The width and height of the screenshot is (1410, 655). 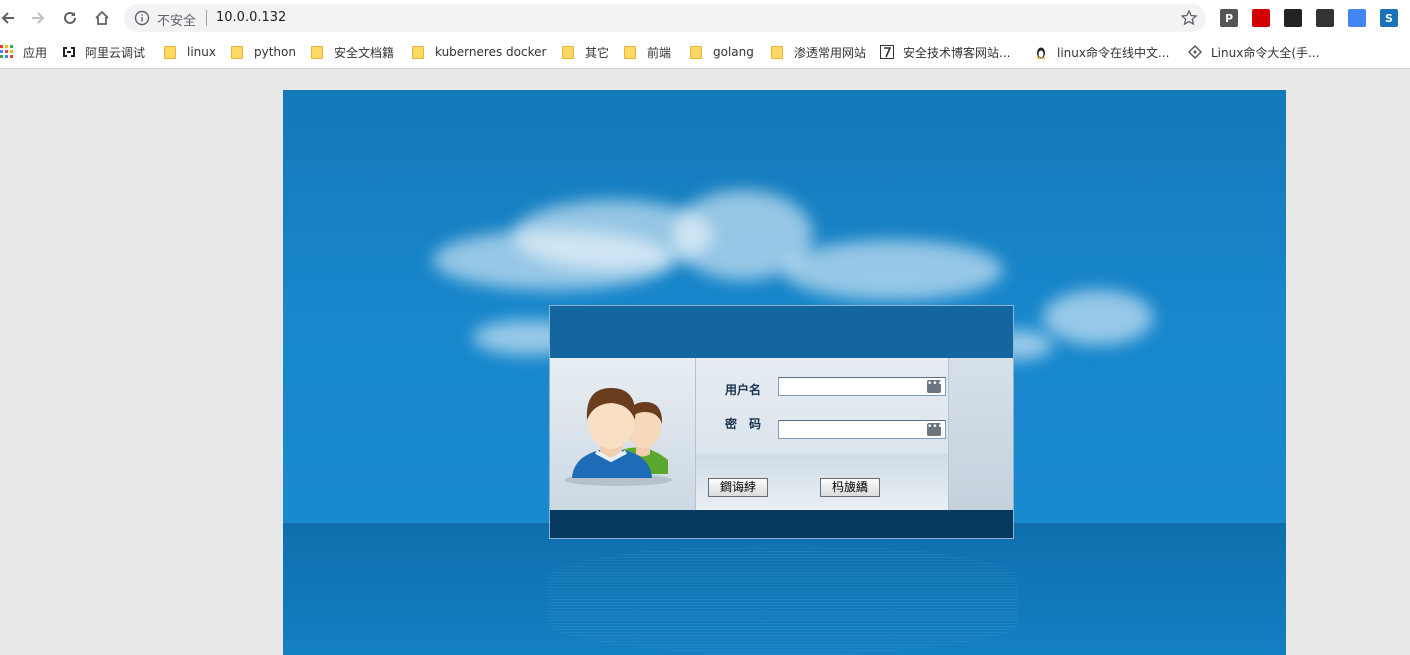 What do you see at coordinates (665, 18) in the screenshot?
I see `address-bar: 不安全 10.0.0.132` at bounding box center [665, 18].